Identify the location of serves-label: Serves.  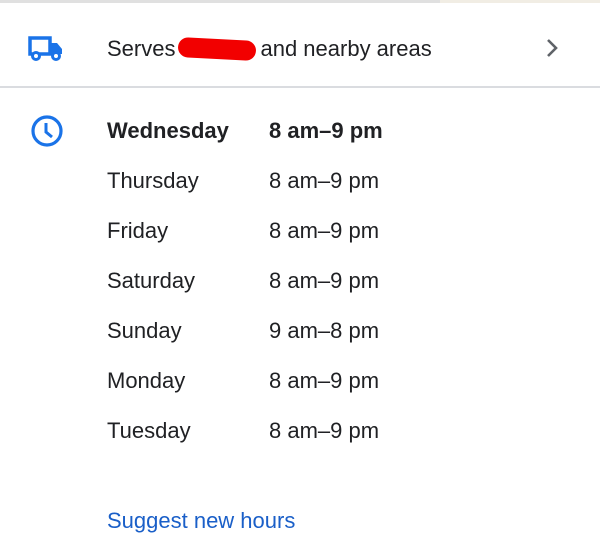
(141, 48).